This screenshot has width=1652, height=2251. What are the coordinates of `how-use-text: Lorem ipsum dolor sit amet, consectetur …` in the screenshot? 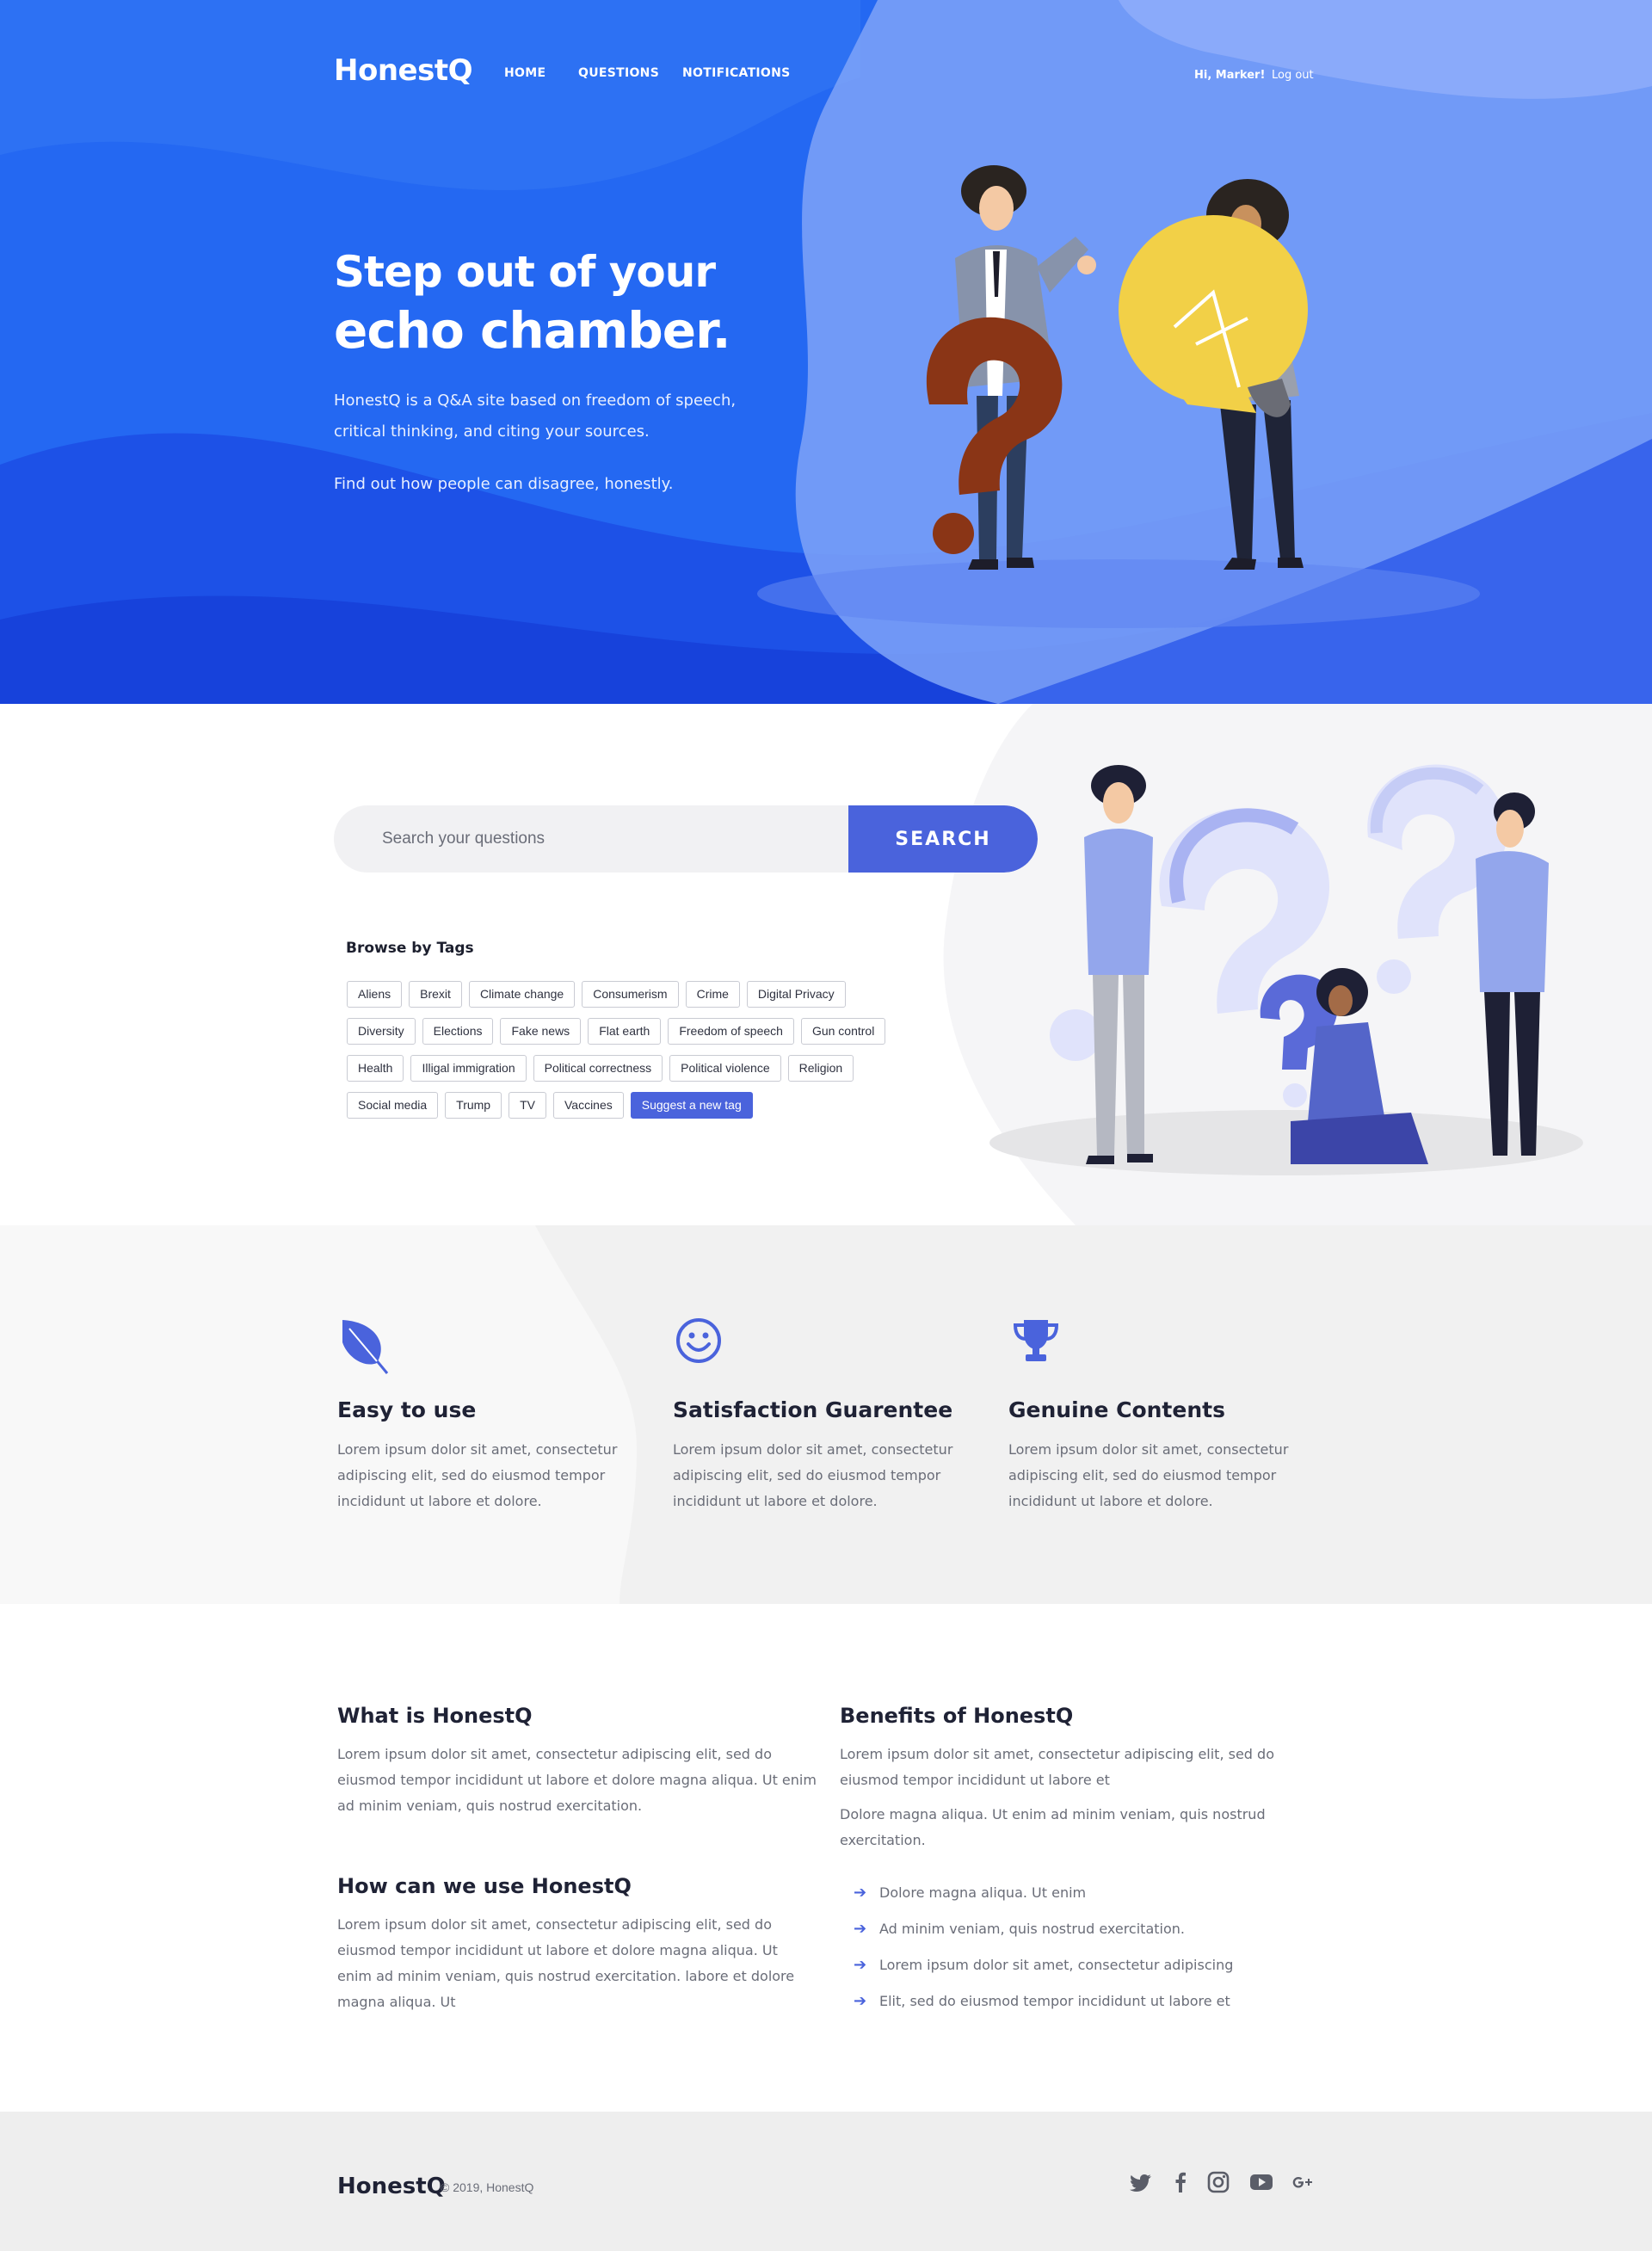 It's located at (566, 1963).